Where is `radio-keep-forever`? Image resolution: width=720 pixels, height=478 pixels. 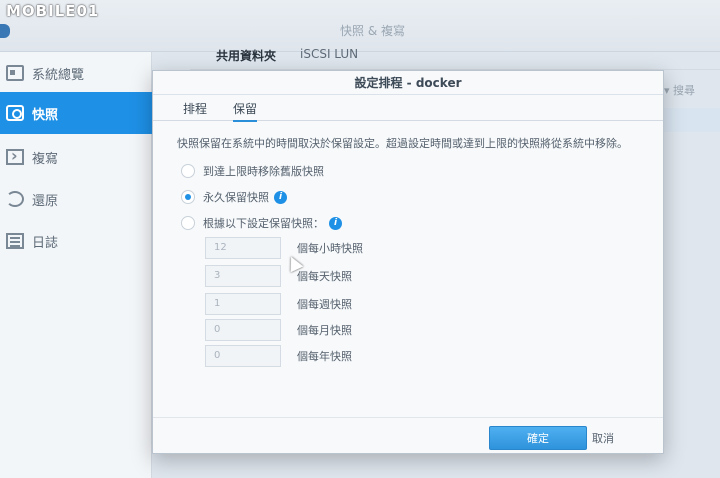 radio-keep-forever is located at coordinates (188, 197).